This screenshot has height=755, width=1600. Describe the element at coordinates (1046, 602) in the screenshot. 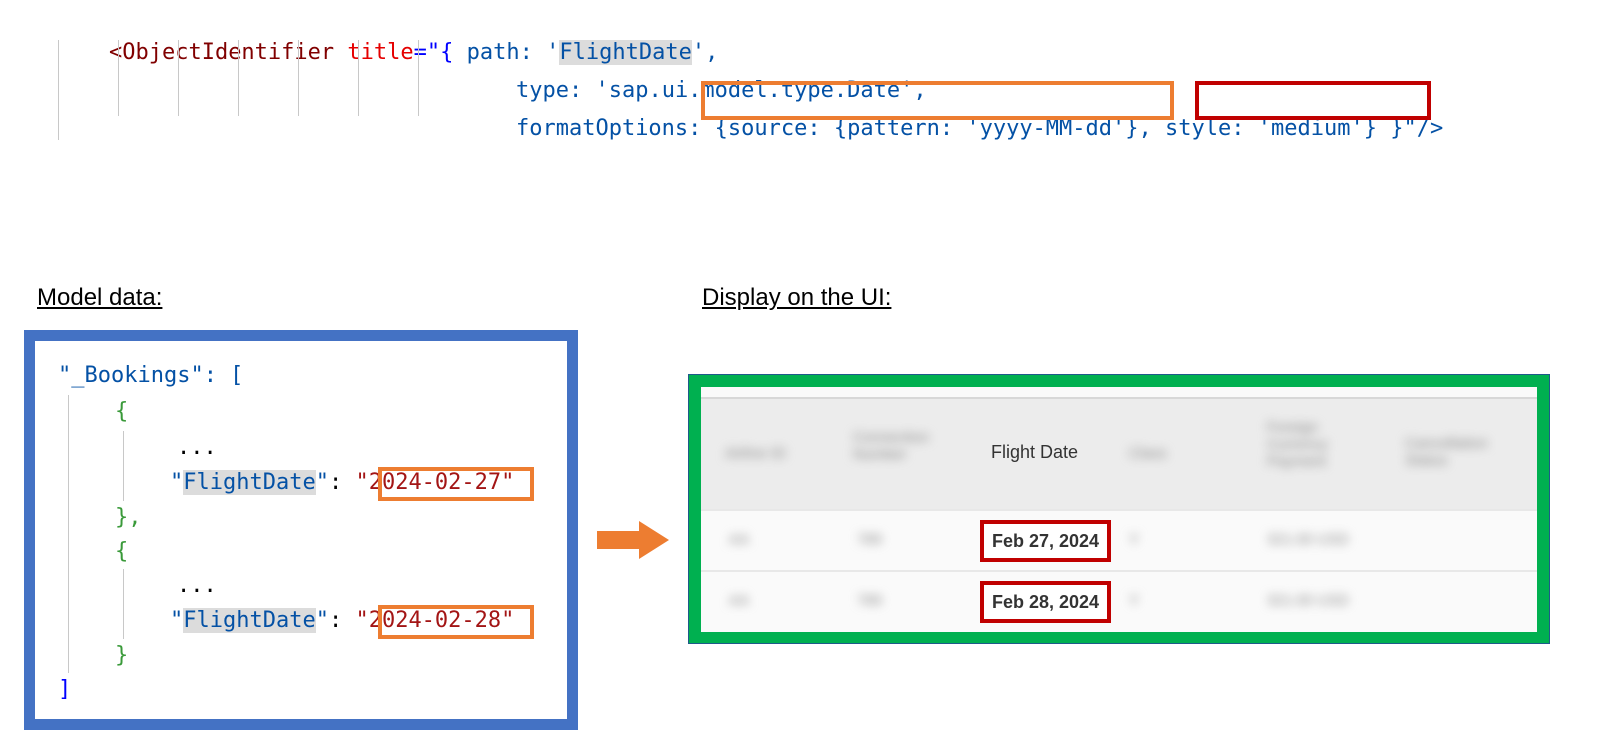

I see `flight-date-cell: Feb 28, 2024` at that location.